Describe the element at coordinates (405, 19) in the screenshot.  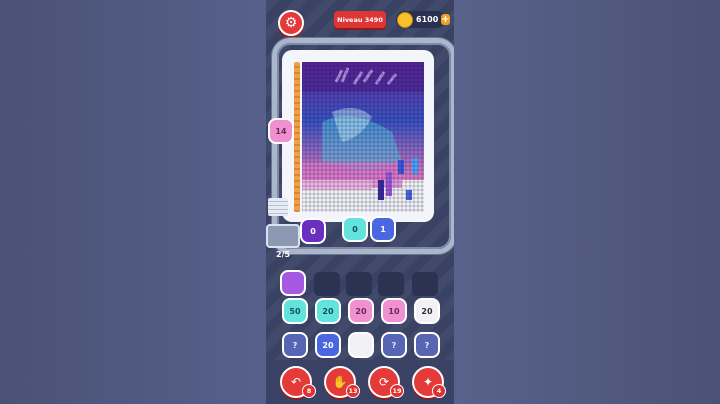
I see `coin-icon` at that location.